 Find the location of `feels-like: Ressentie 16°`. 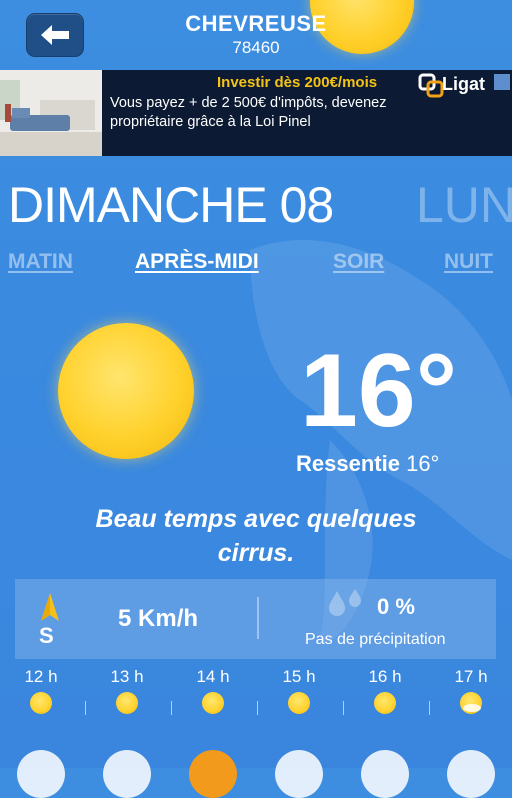

feels-like: Ressentie 16° is located at coordinates (367, 464).